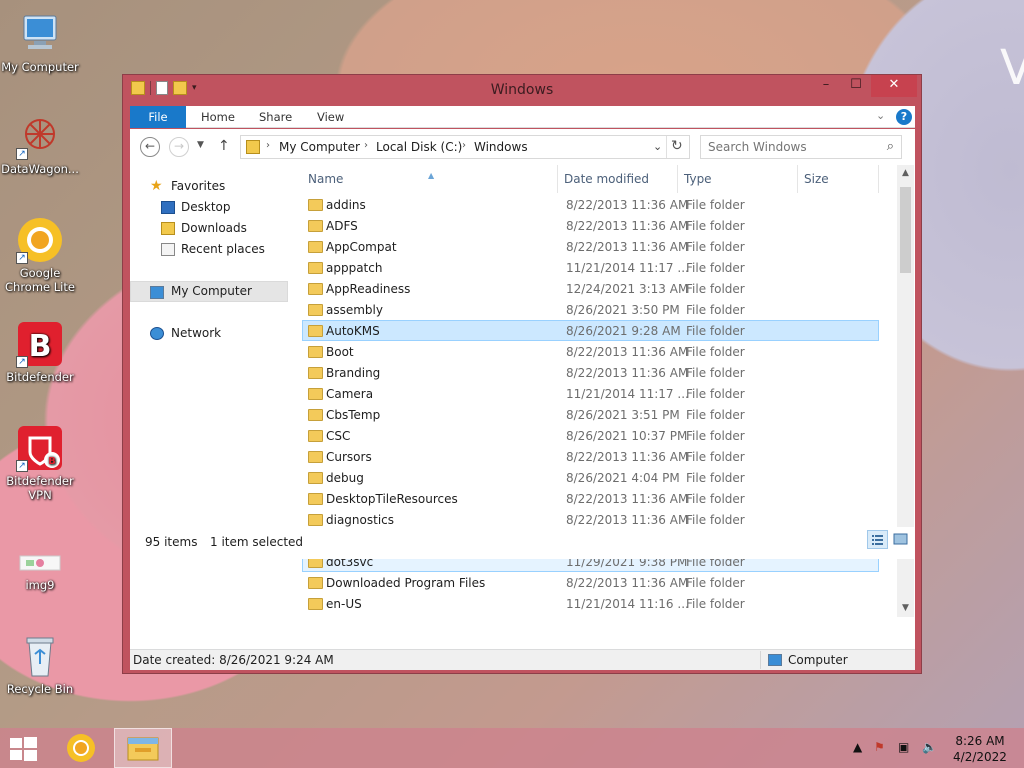 The width and height of the screenshot is (1024, 768). What do you see at coordinates (522, 543) in the screenshot?
I see `status-bar: 95 items 1 item selected` at bounding box center [522, 543].